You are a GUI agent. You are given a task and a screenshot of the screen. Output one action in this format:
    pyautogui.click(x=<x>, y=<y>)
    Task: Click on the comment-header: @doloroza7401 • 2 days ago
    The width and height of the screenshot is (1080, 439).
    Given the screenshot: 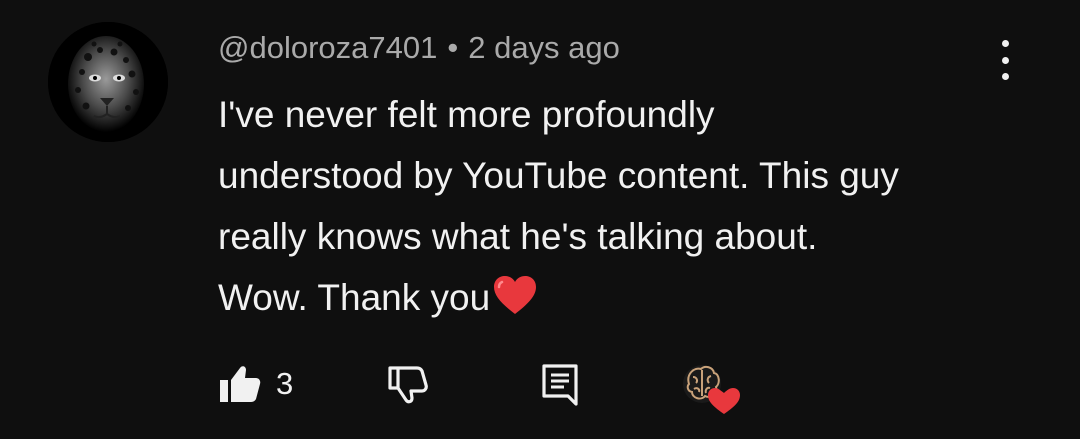 What is the action you would take?
    pyautogui.click(x=419, y=48)
    